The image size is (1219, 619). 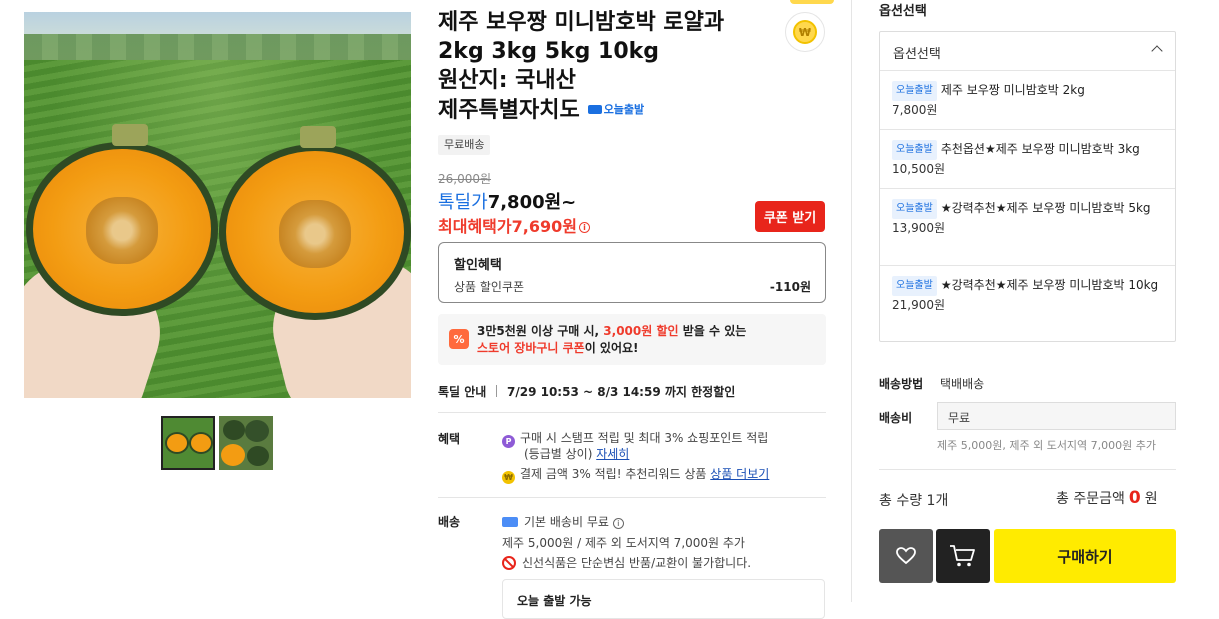 I want to click on free-shipping-chip: 무료배송, so click(x=464, y=145).